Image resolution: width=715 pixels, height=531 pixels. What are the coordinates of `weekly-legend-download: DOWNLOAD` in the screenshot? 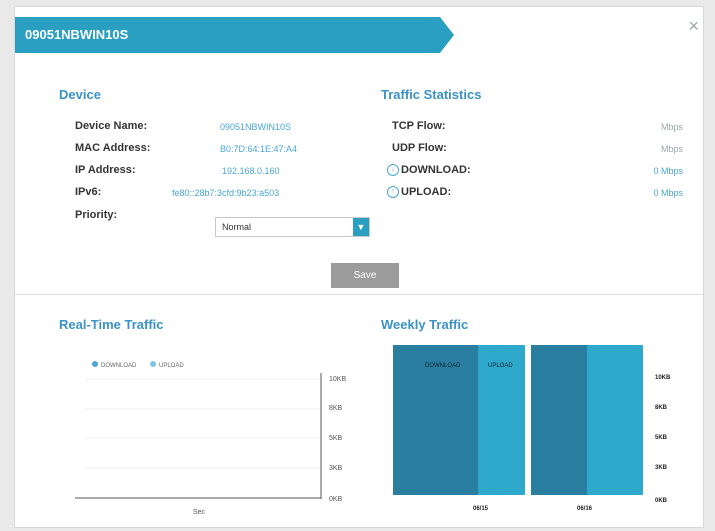 It's located at (443, 366).